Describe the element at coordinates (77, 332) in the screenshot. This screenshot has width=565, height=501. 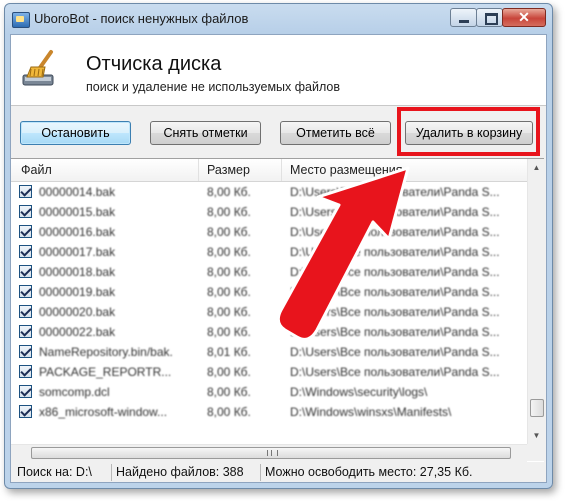
I see `file-name: 00000022.bak` at that location.